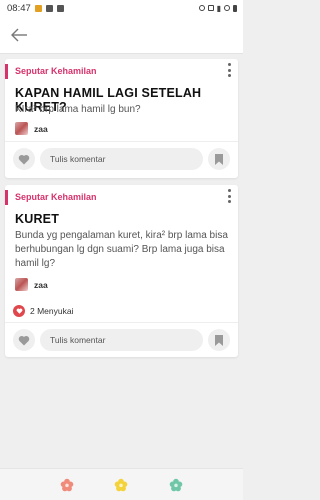 The width and height of the screenshot is (320, 500). I want to click on vibrate-icon, so click(210, 8).